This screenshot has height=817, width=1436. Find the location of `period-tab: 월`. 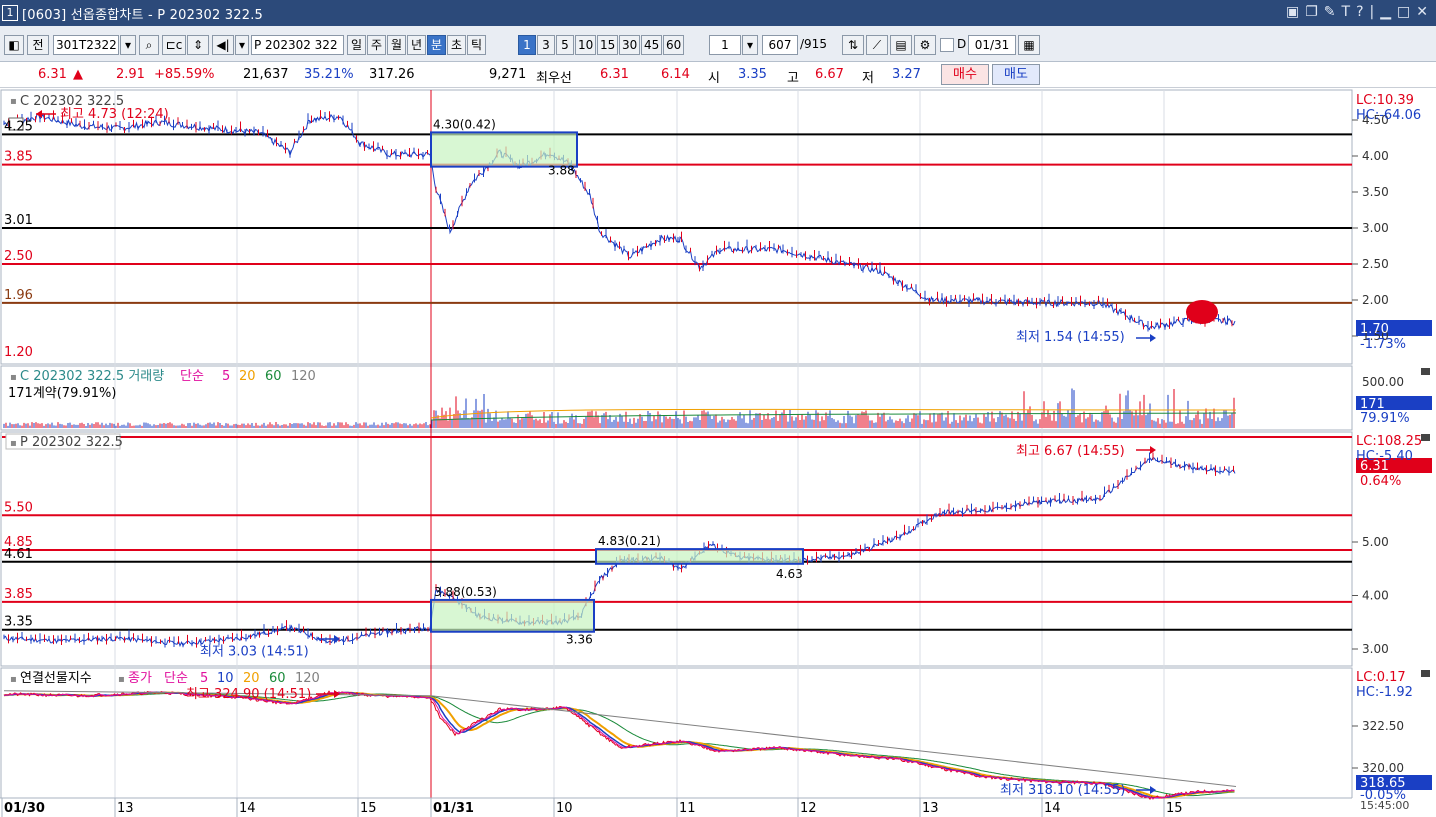

period-tab: 월 is located at coordinates (396, 45).